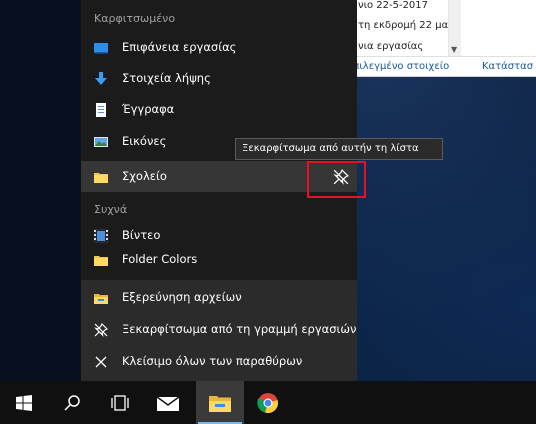 The height and width of the screenshot is (424, 536). I want to click on task-label: Εξερεύνηση αρχείων, so click(182, 297).